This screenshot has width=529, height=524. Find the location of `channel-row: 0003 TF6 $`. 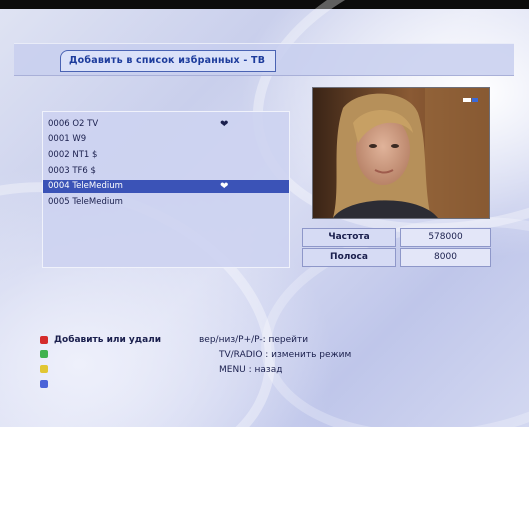

channel-row: 0003 TF6 $ is located at coordinates (166, 171).